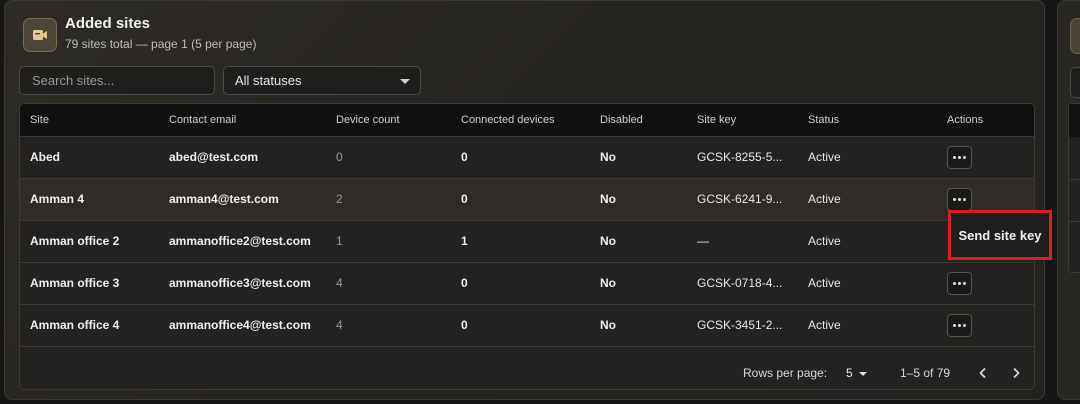 Image resolution: width=1080 pixels, height=404 pixels. I want to click on site-key: —, so click(703, 241).